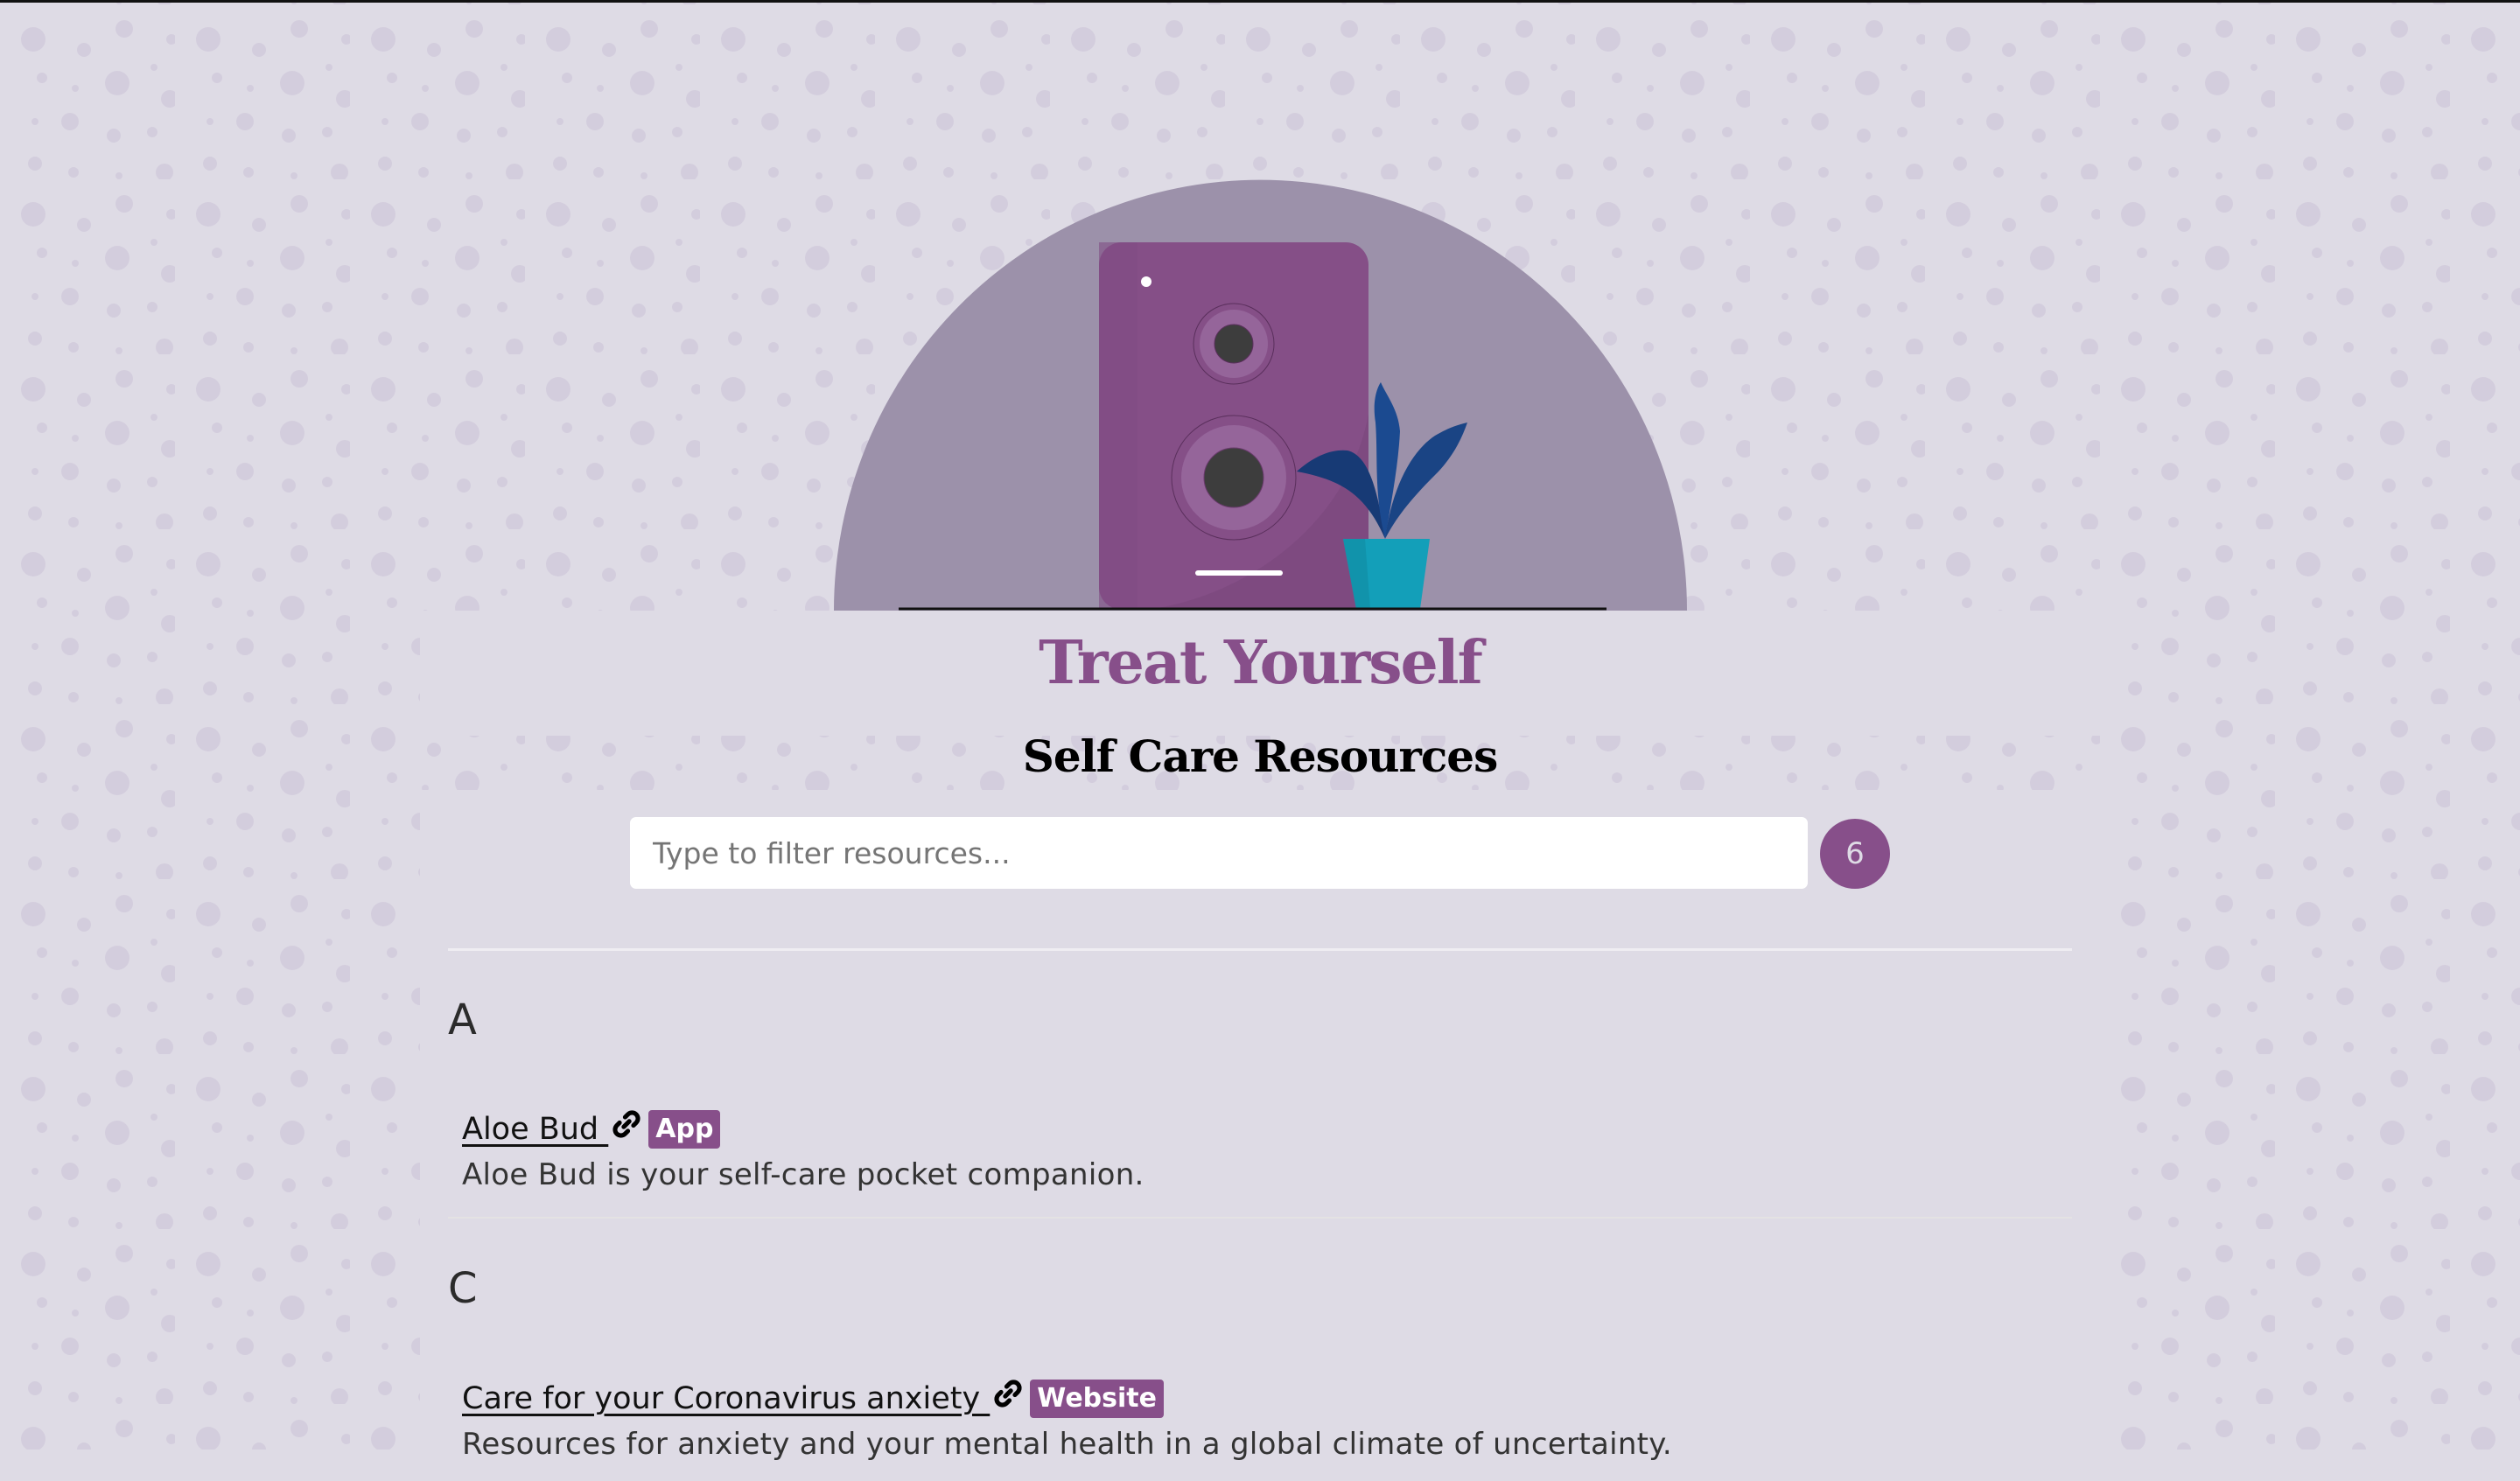 The image size is (2520, 1481). I want to click on hero-illustration, so click(1260, 395).